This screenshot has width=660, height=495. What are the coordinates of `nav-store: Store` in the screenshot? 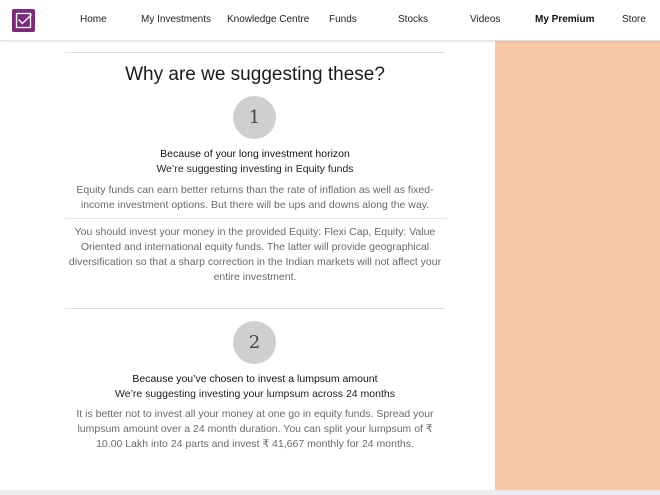 It's located at (634, 19).